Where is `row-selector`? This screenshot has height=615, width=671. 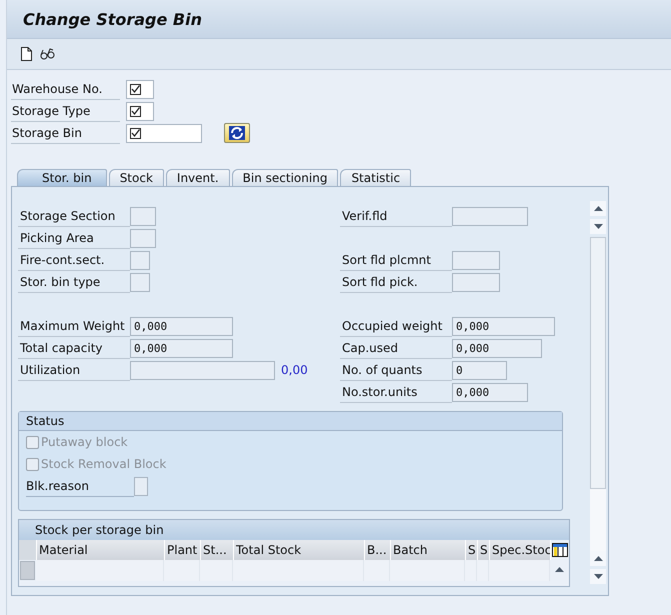
row-selector is located at coordinates (27, 570).